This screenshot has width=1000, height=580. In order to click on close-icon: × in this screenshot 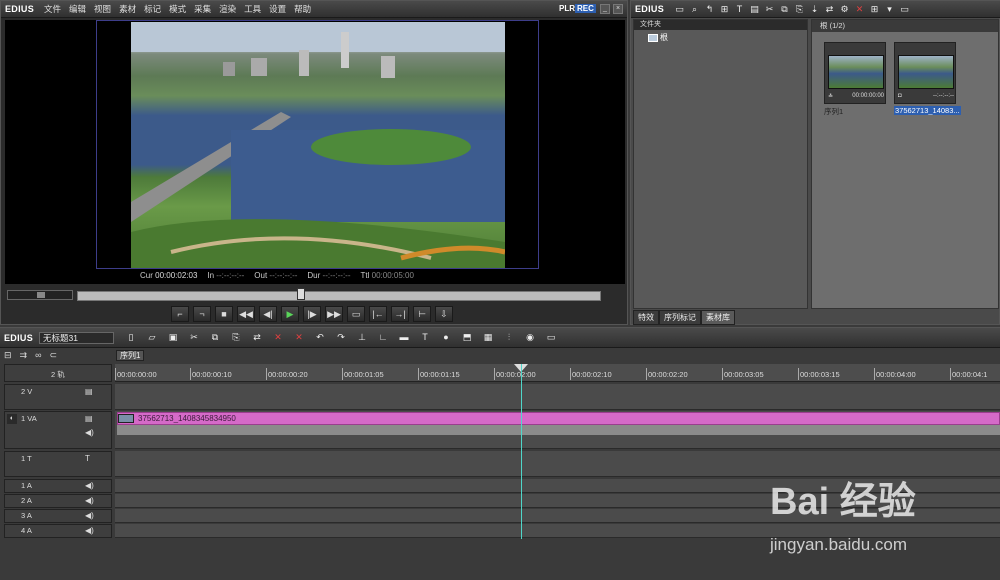, I will do `click(618, 9)`.